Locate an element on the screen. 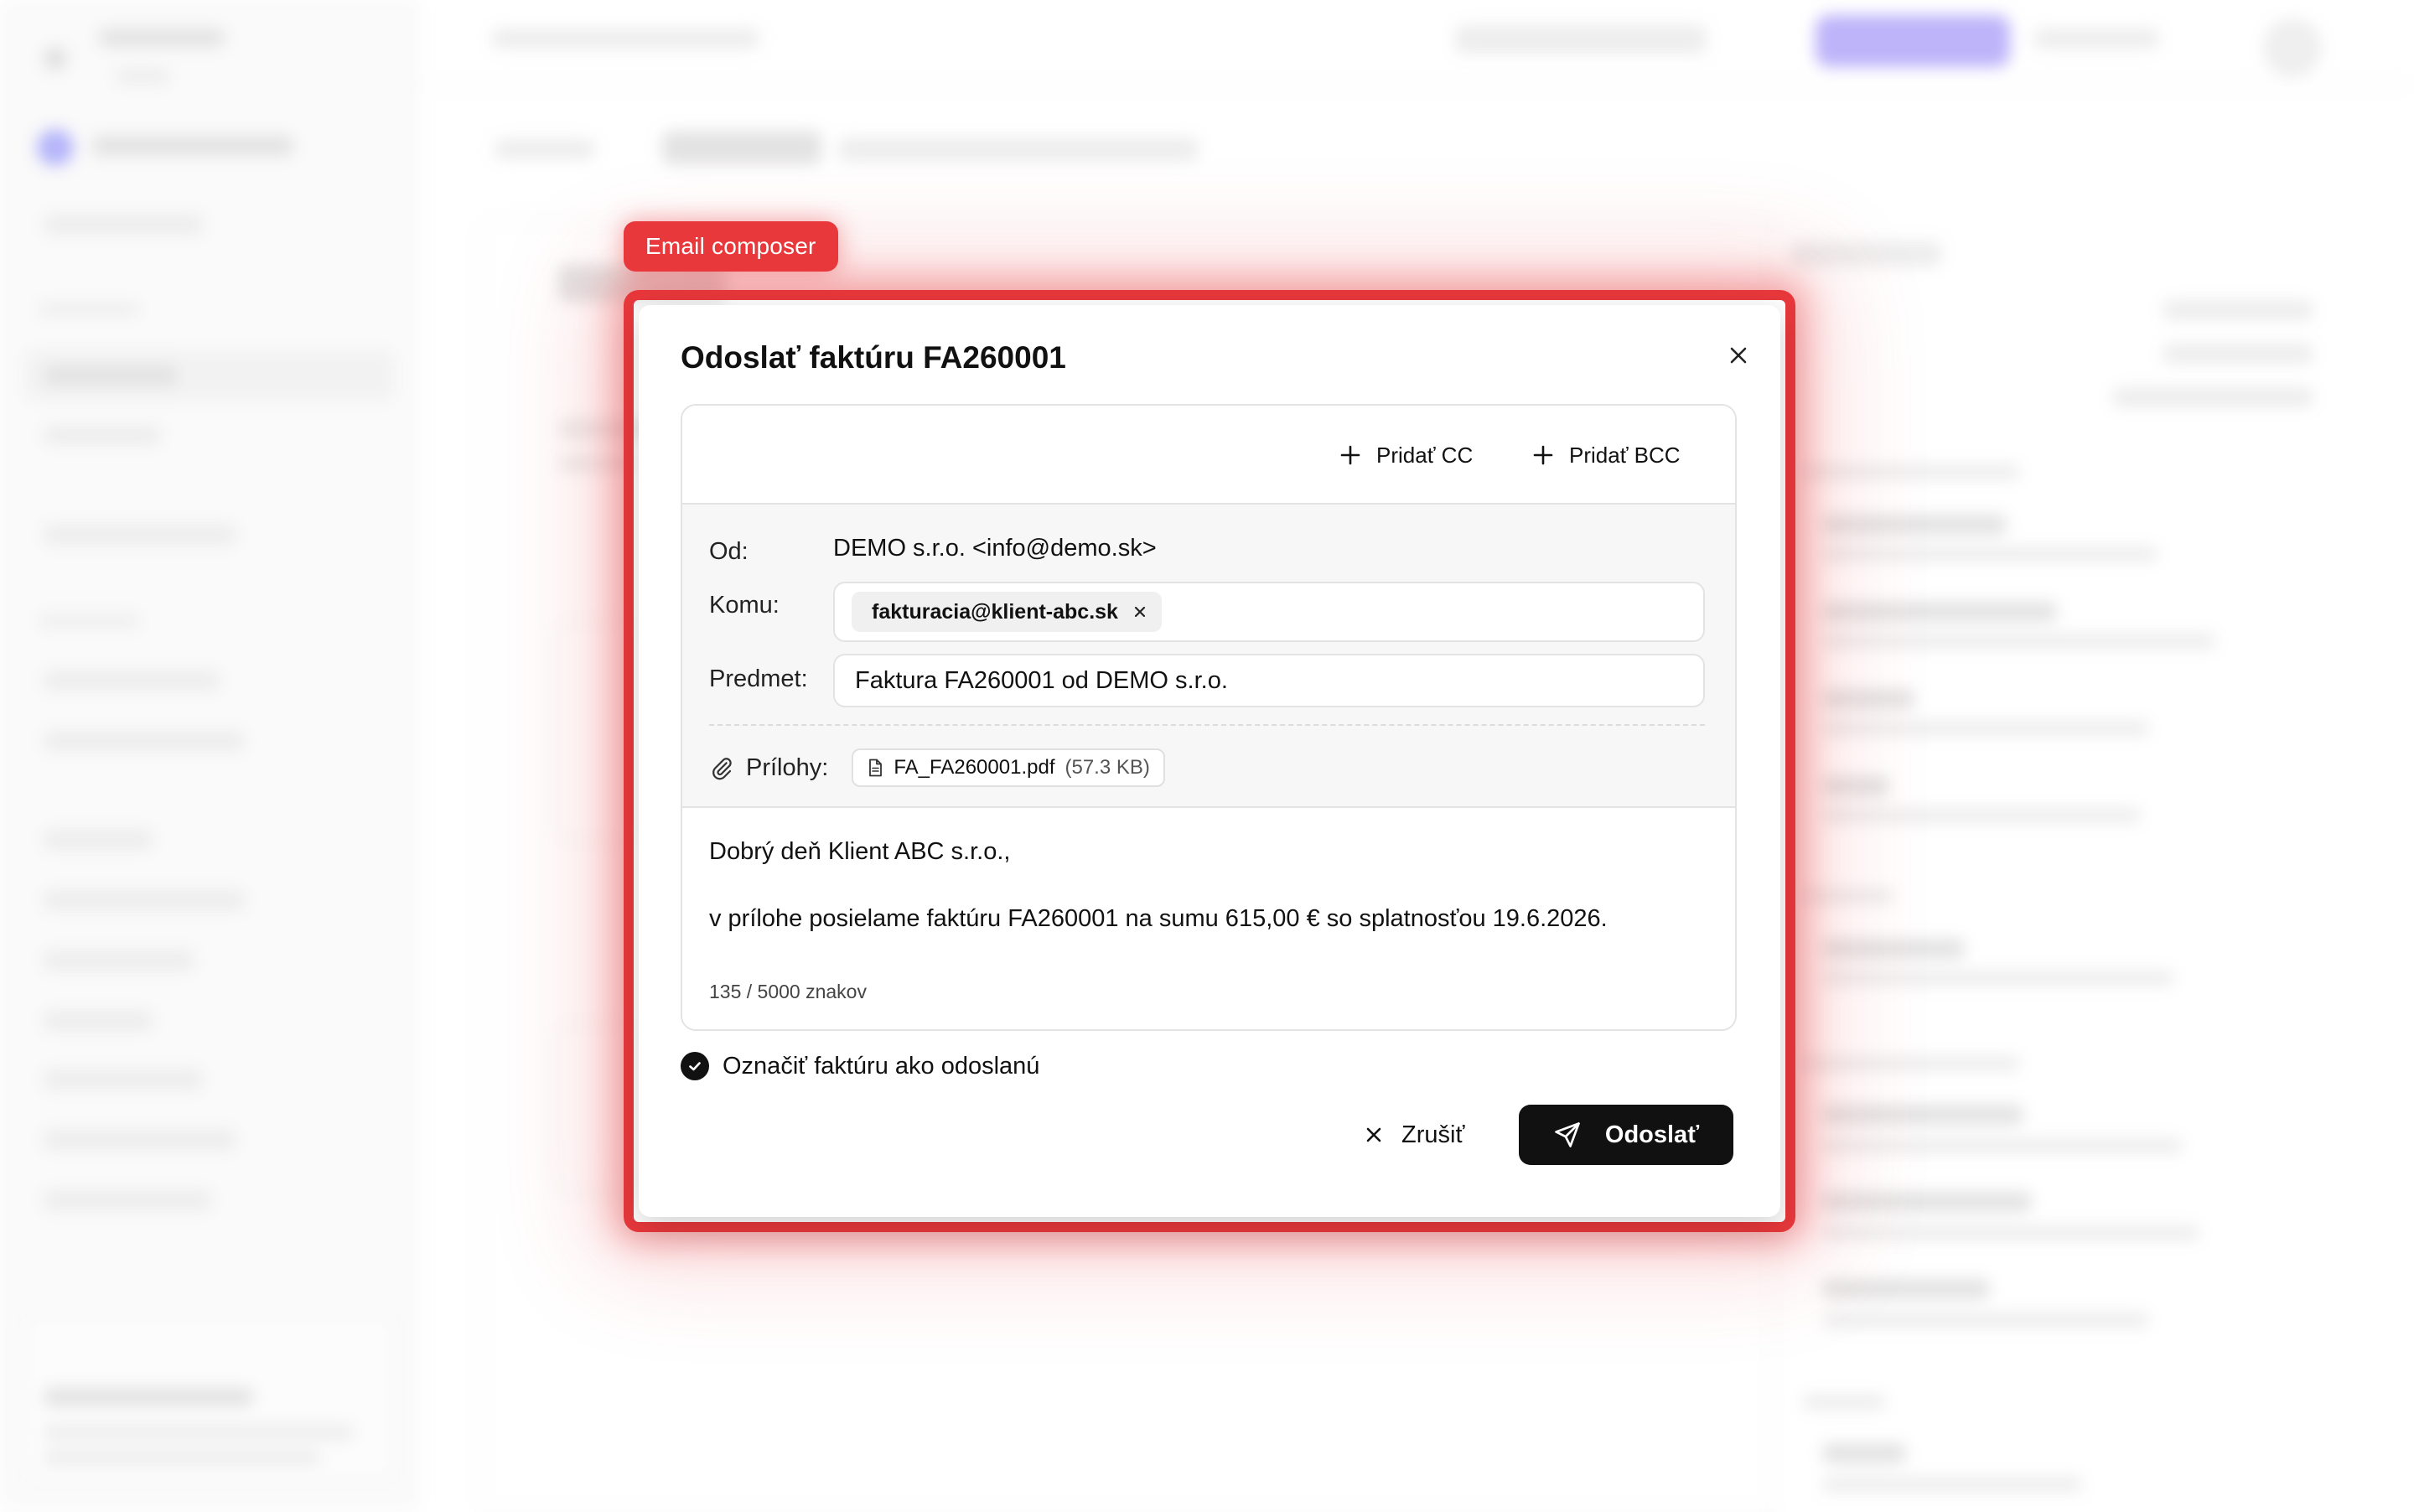  mark-as-sent-checkbox: Označiť faktúru ako odoslanú is located at coordinates (860, 1066).